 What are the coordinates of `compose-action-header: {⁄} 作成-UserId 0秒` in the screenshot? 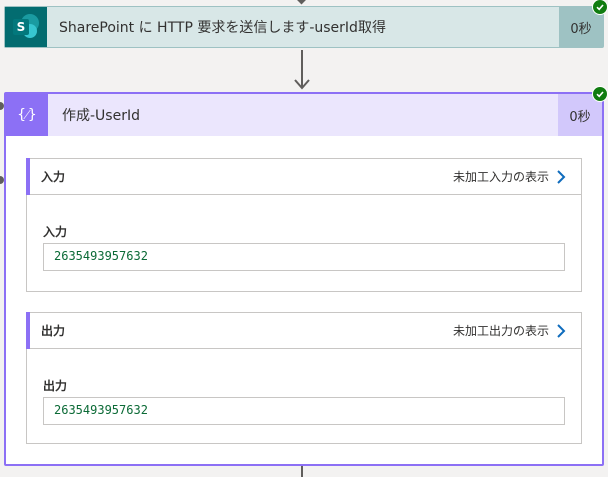 It's located at (304, 115).